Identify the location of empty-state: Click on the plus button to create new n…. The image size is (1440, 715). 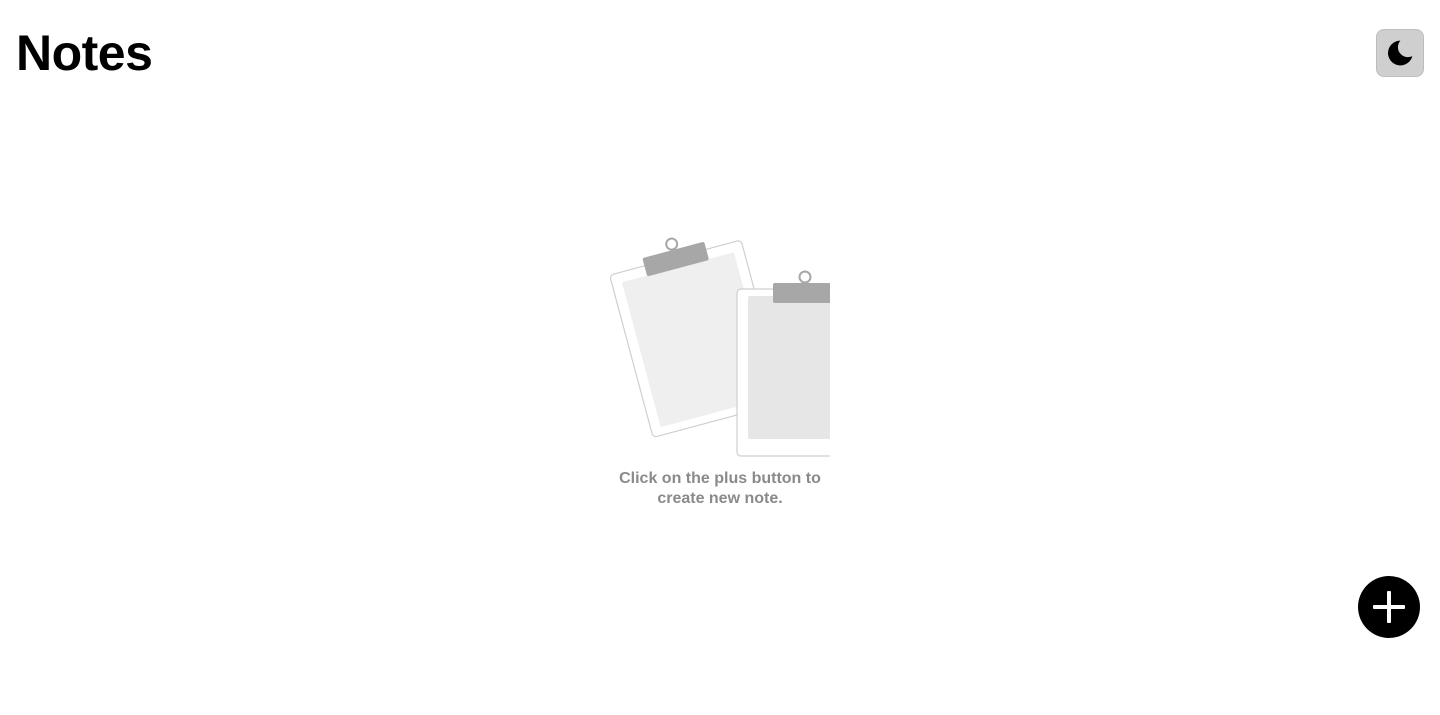
(720, 372).